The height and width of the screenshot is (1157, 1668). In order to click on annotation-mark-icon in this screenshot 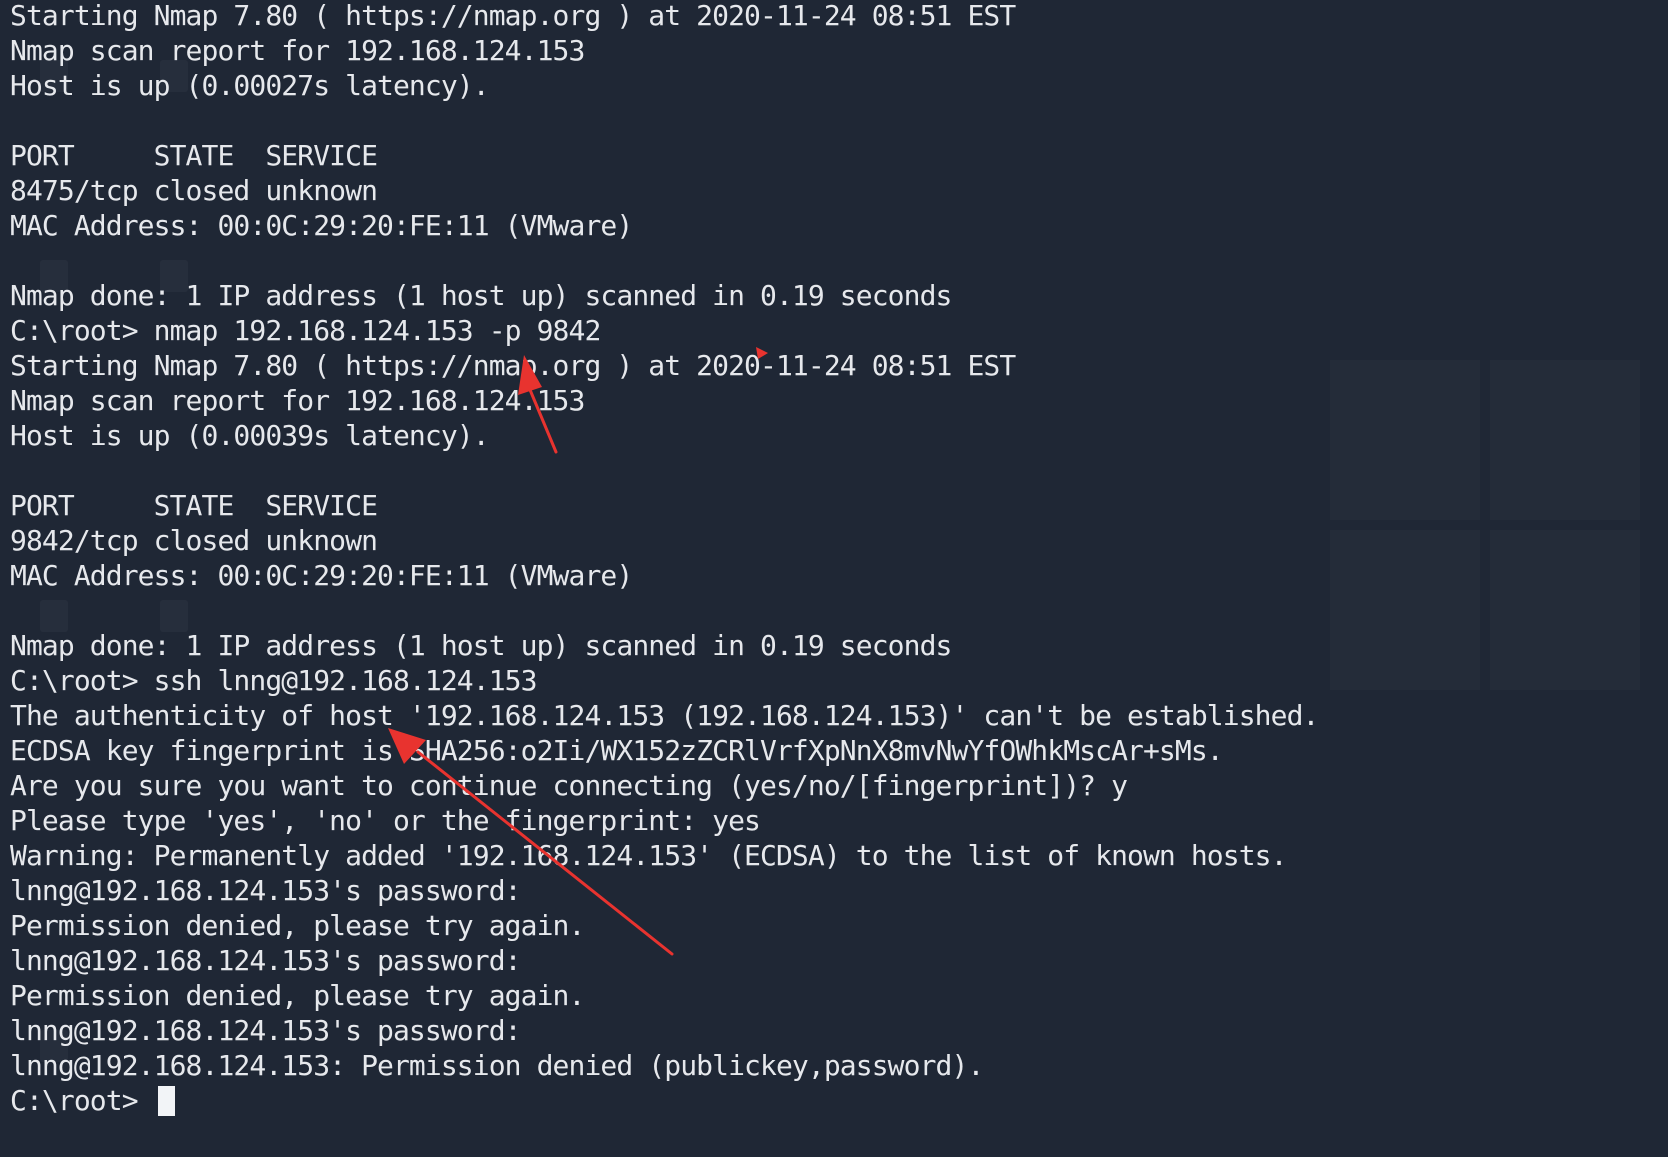, I will do `click(762, 353)`.